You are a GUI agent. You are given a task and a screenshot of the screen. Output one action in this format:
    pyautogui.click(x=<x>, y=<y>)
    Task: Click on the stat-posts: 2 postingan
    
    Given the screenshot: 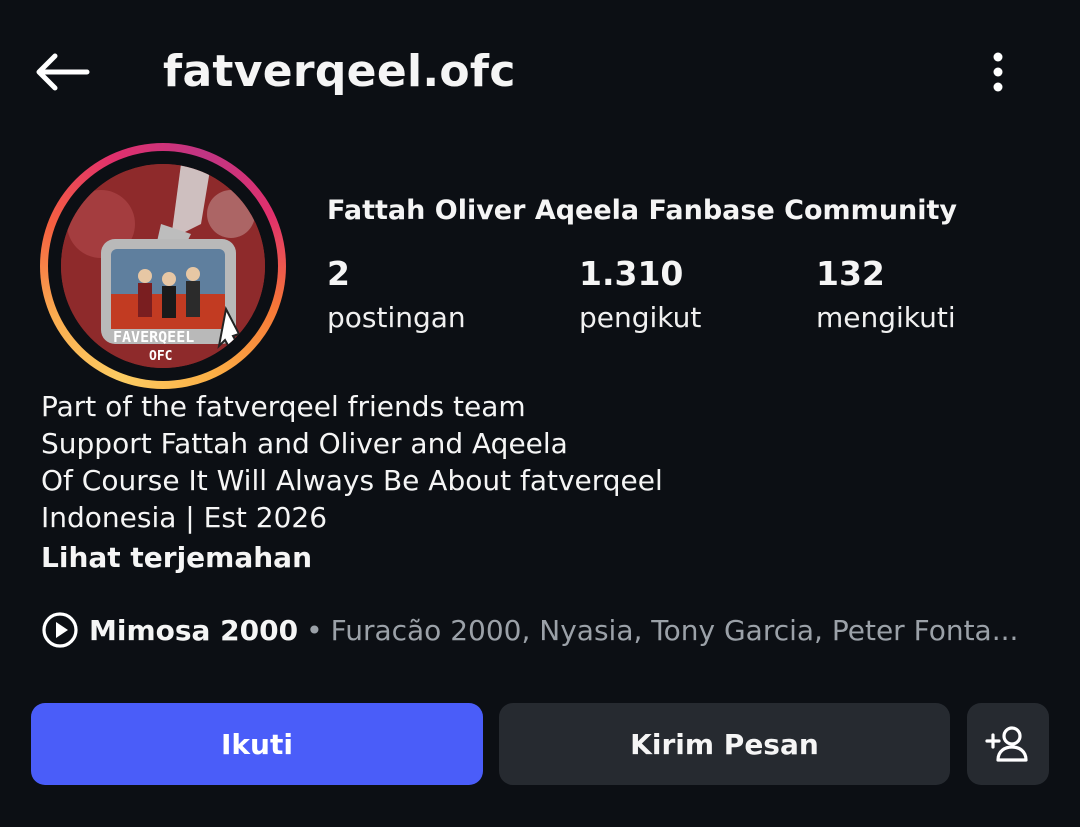 What is the action you would take?
    pyautogui.click(x=396, y=296)
    